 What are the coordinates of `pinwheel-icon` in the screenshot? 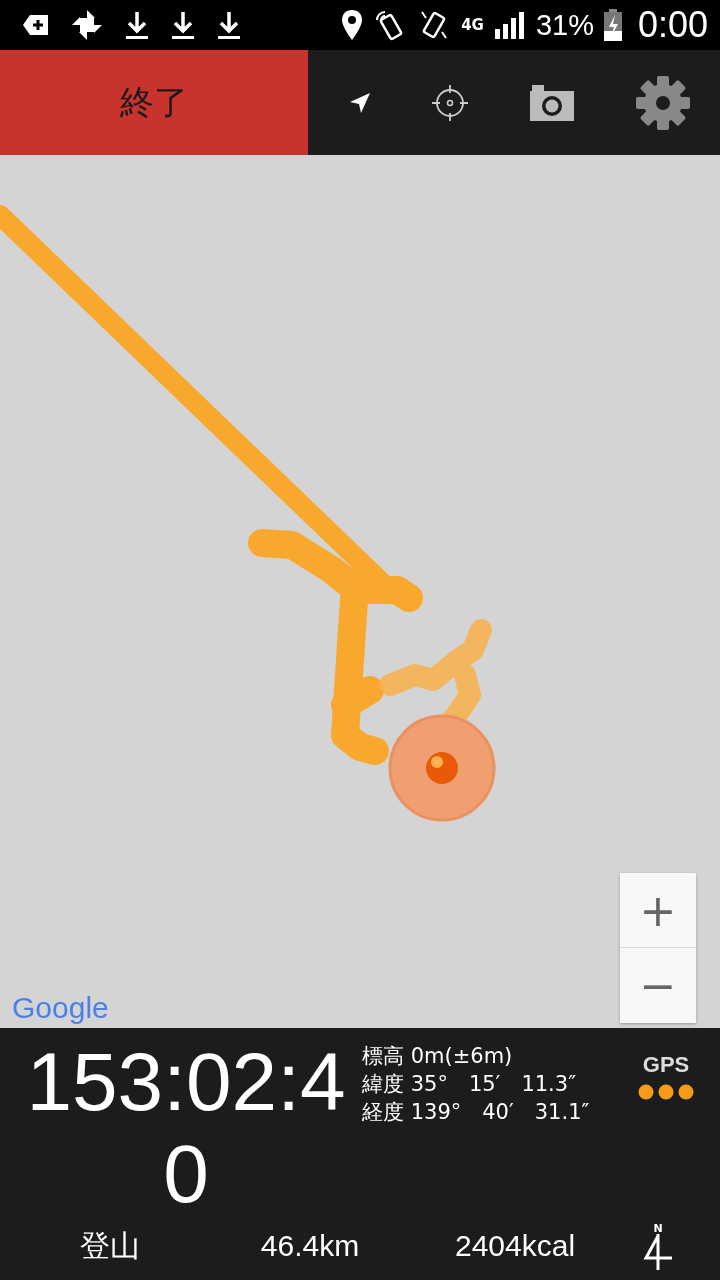 It's located at (87, 25).